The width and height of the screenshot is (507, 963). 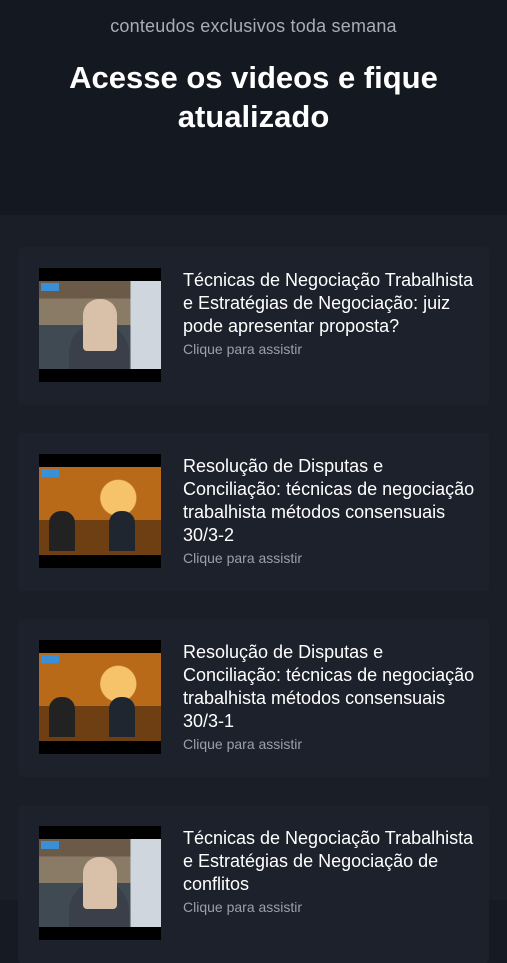 I want to click on page-subtitle: conteudos exclusivos toda semana, so click(x=253, y=26).